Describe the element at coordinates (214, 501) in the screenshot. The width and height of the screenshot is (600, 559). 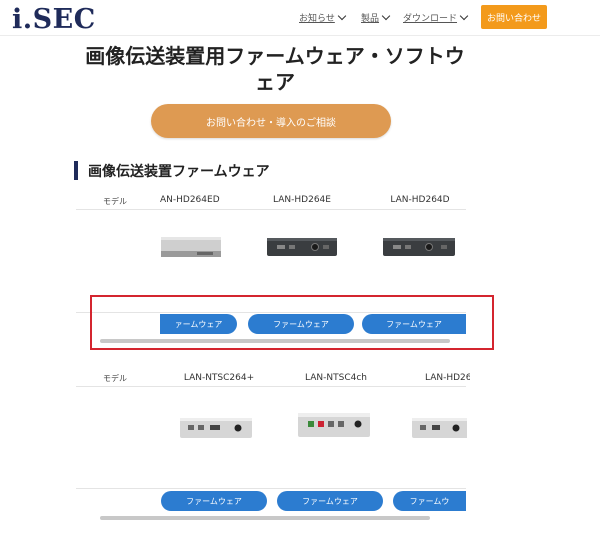
I see `firmware-button-lan-ntsc264plus: ファームウェア` at that location.